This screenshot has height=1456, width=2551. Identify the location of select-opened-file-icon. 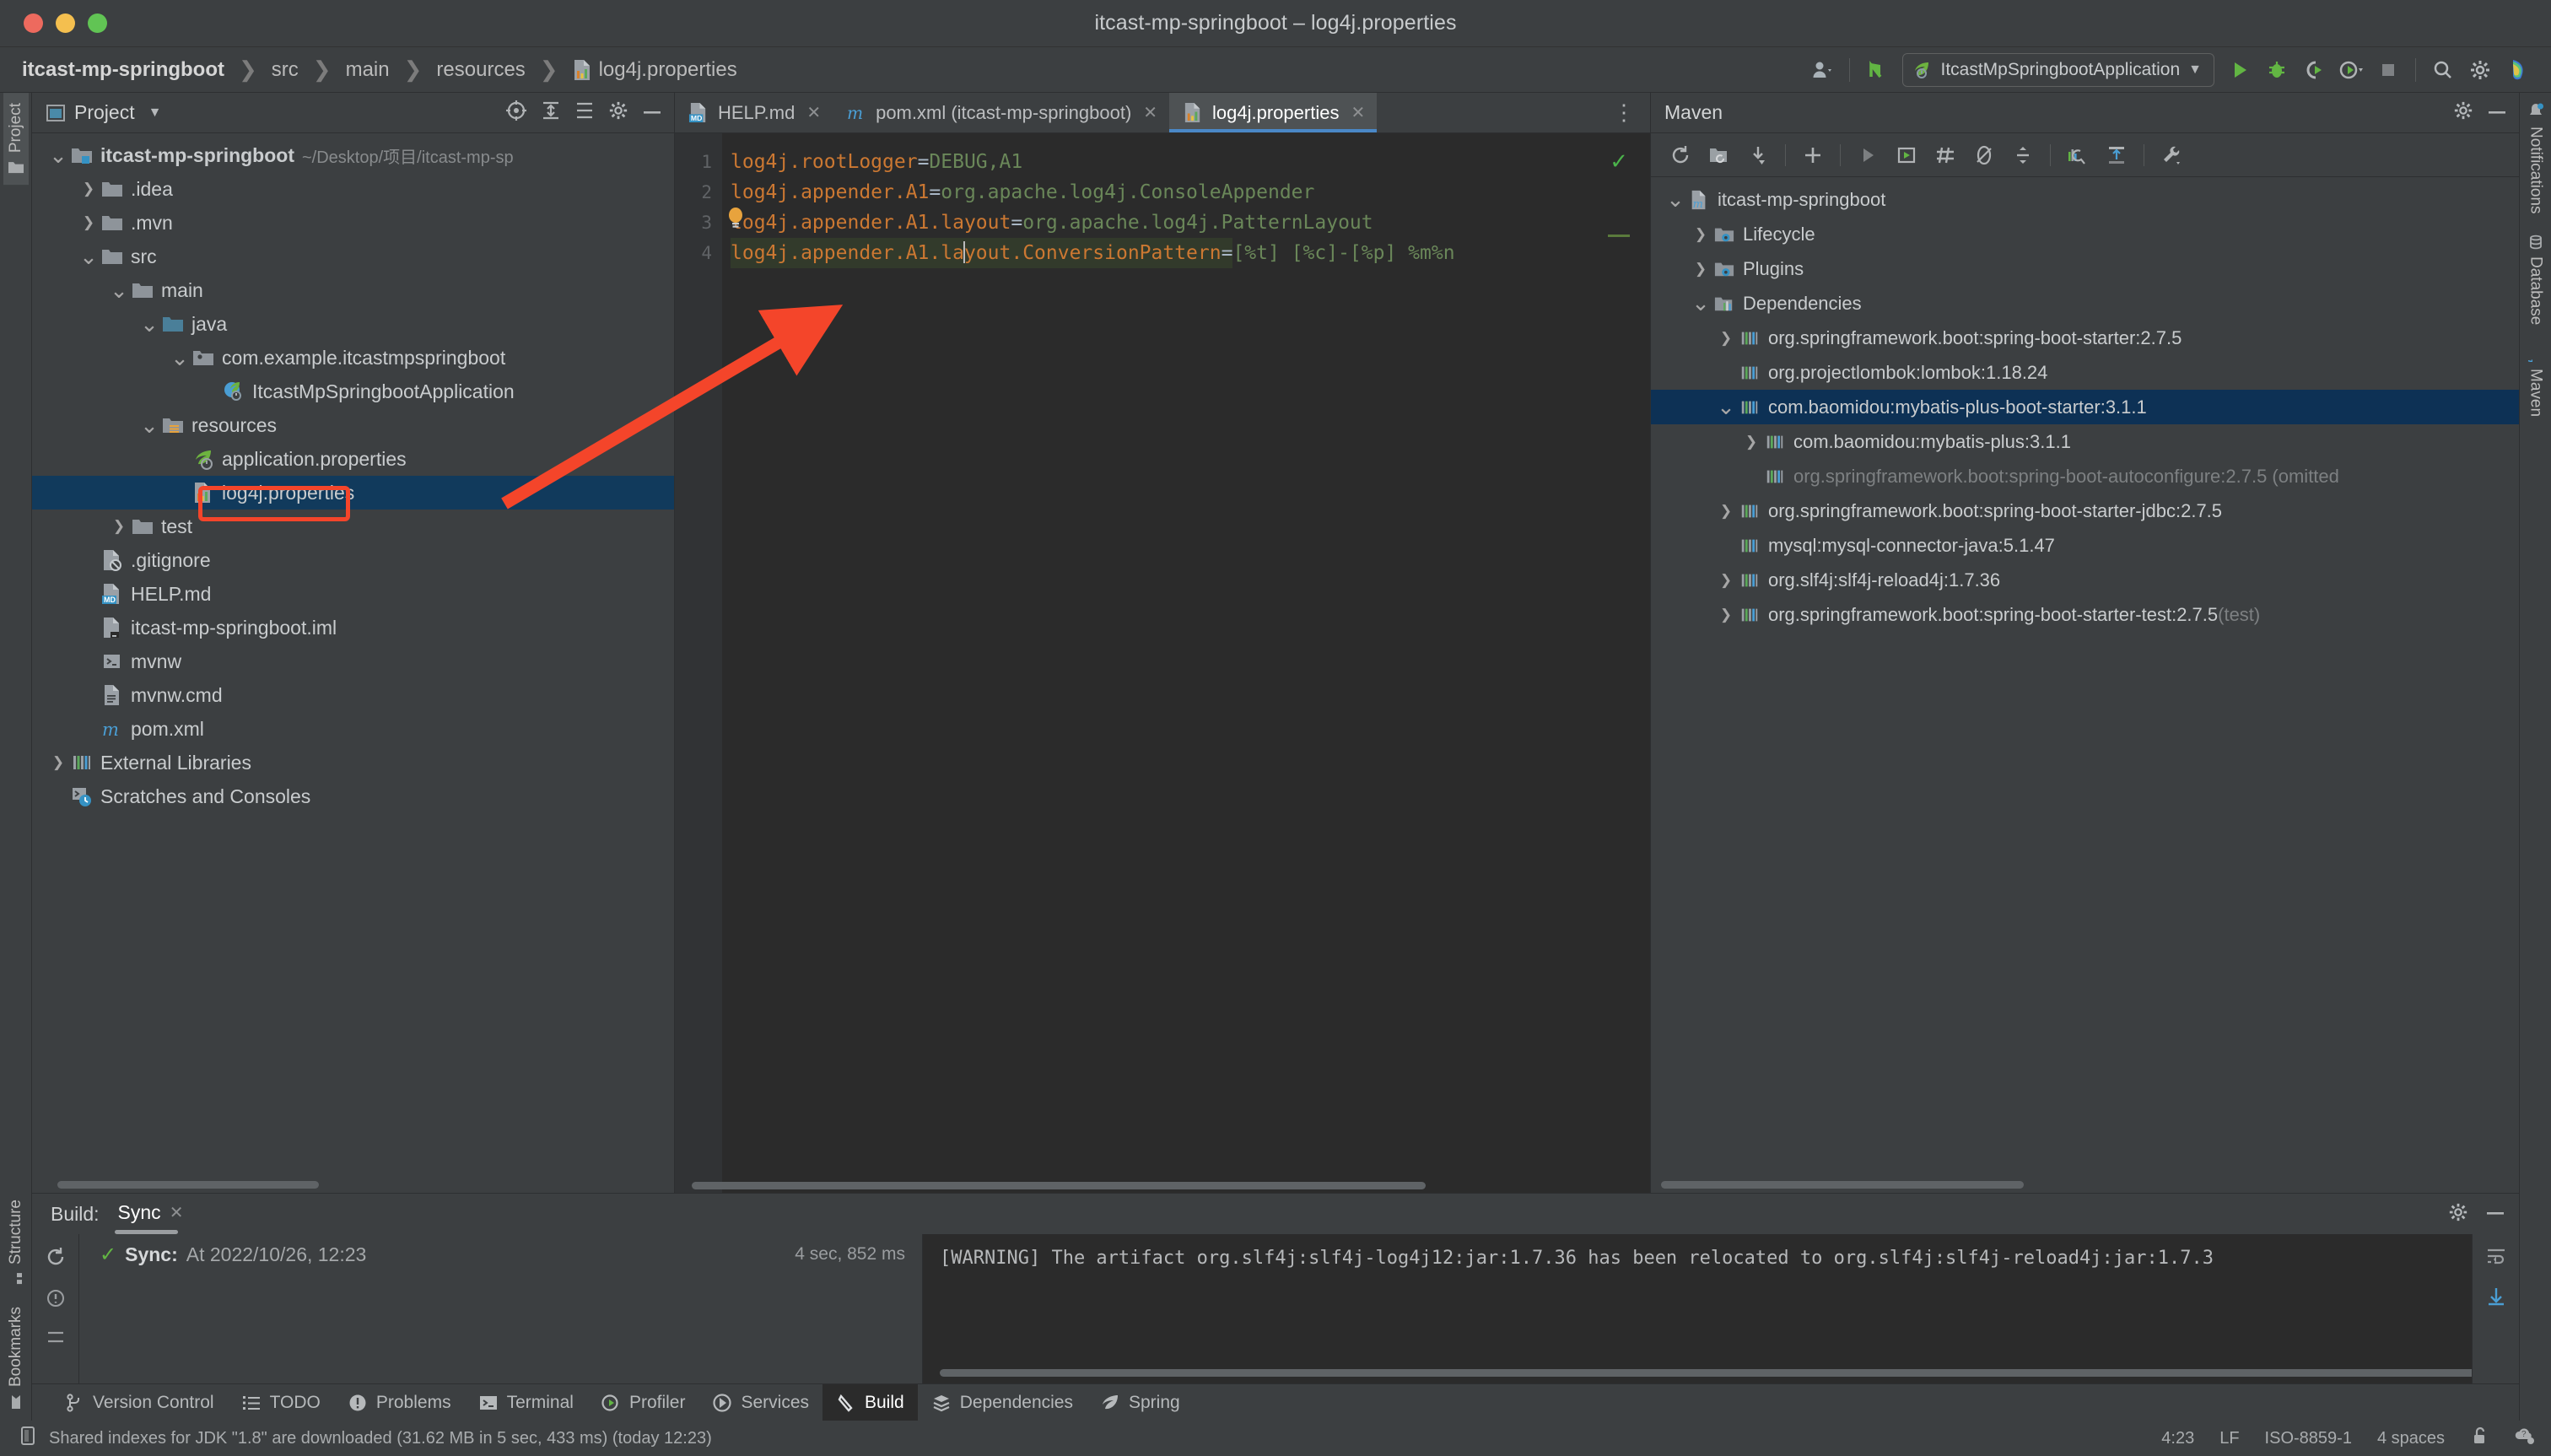
(516, 113).